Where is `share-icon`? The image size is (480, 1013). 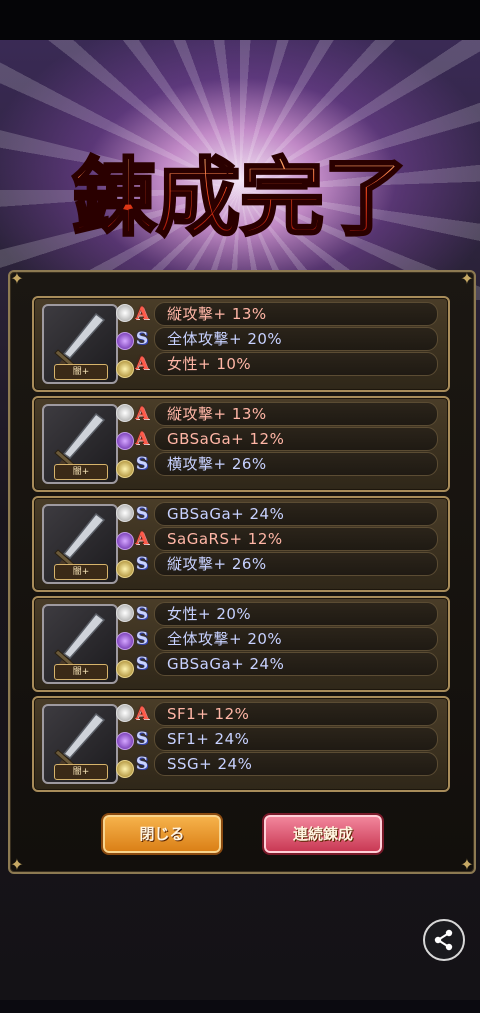
share-icon is located at coordinates (443, 940).